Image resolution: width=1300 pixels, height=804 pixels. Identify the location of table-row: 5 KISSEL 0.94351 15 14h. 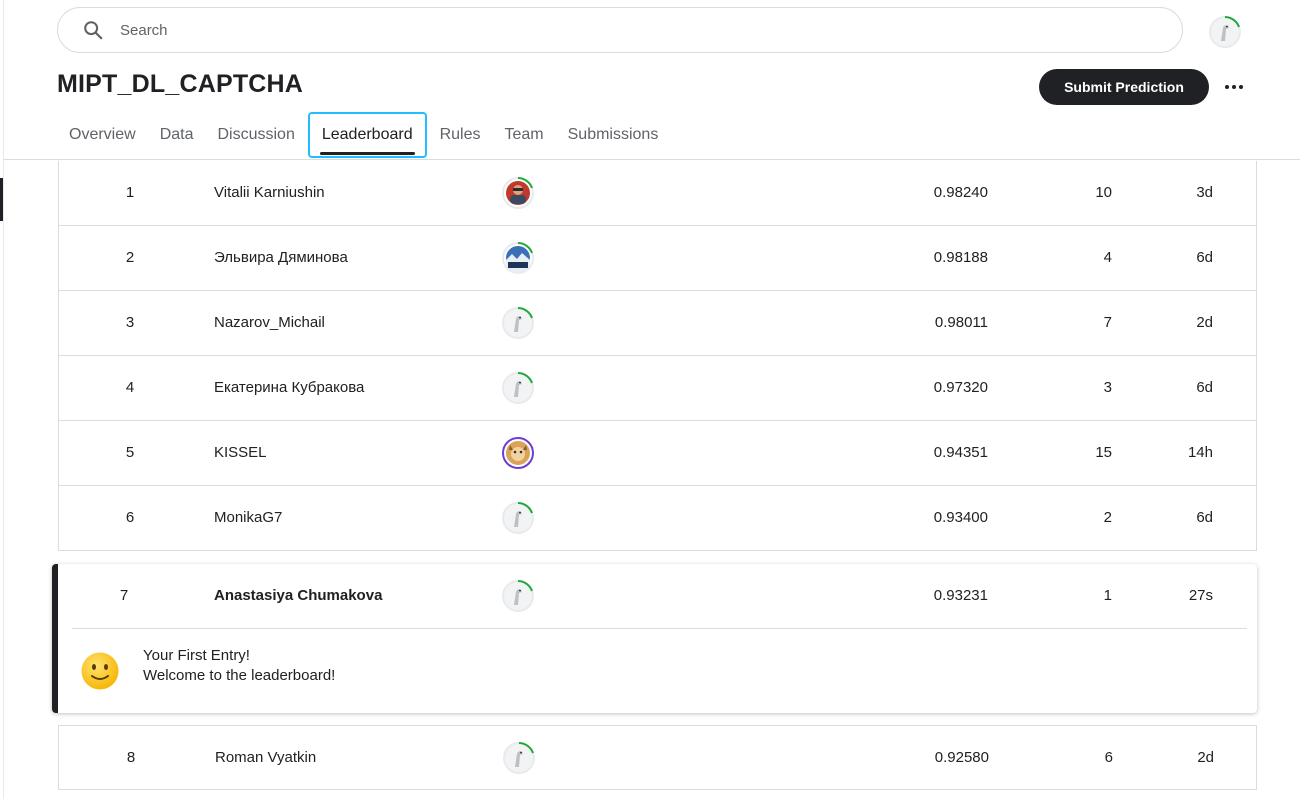
(657, 453).